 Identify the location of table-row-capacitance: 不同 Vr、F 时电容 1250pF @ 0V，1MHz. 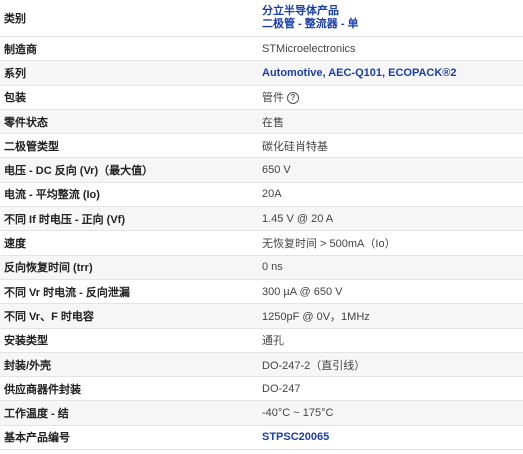
(261, 316).